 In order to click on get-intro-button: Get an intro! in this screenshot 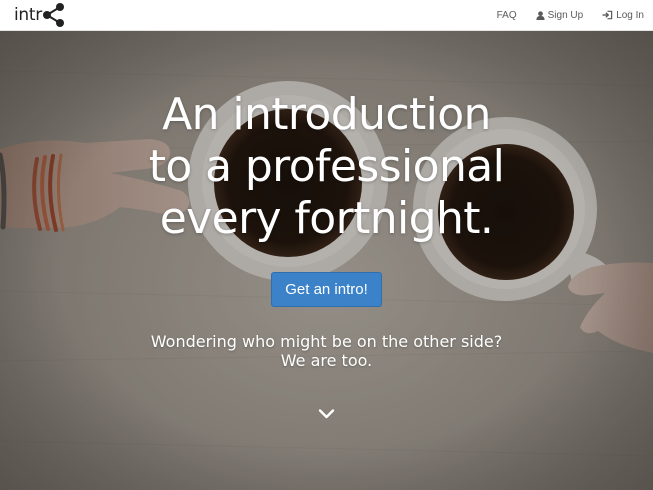, I will do `click(326, 289)`.